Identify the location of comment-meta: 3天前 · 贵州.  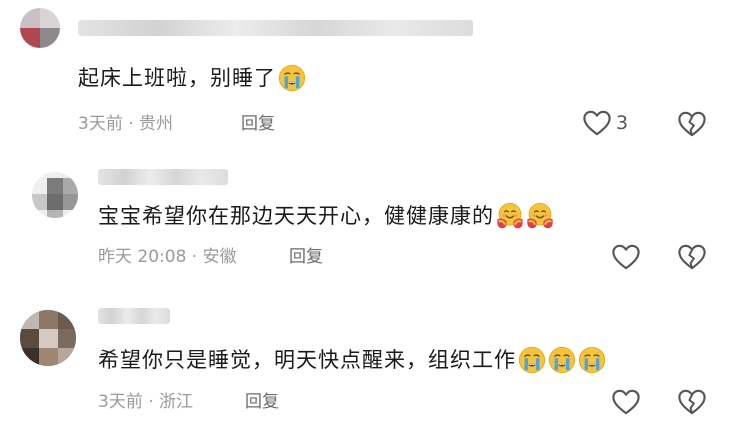
(126, 124).